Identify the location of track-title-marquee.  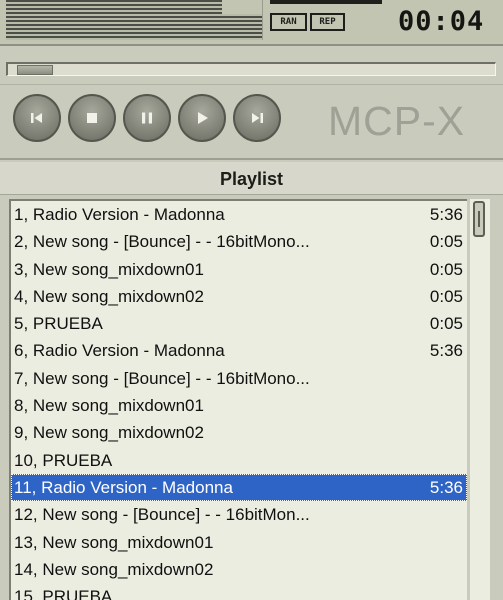
(326, 2).